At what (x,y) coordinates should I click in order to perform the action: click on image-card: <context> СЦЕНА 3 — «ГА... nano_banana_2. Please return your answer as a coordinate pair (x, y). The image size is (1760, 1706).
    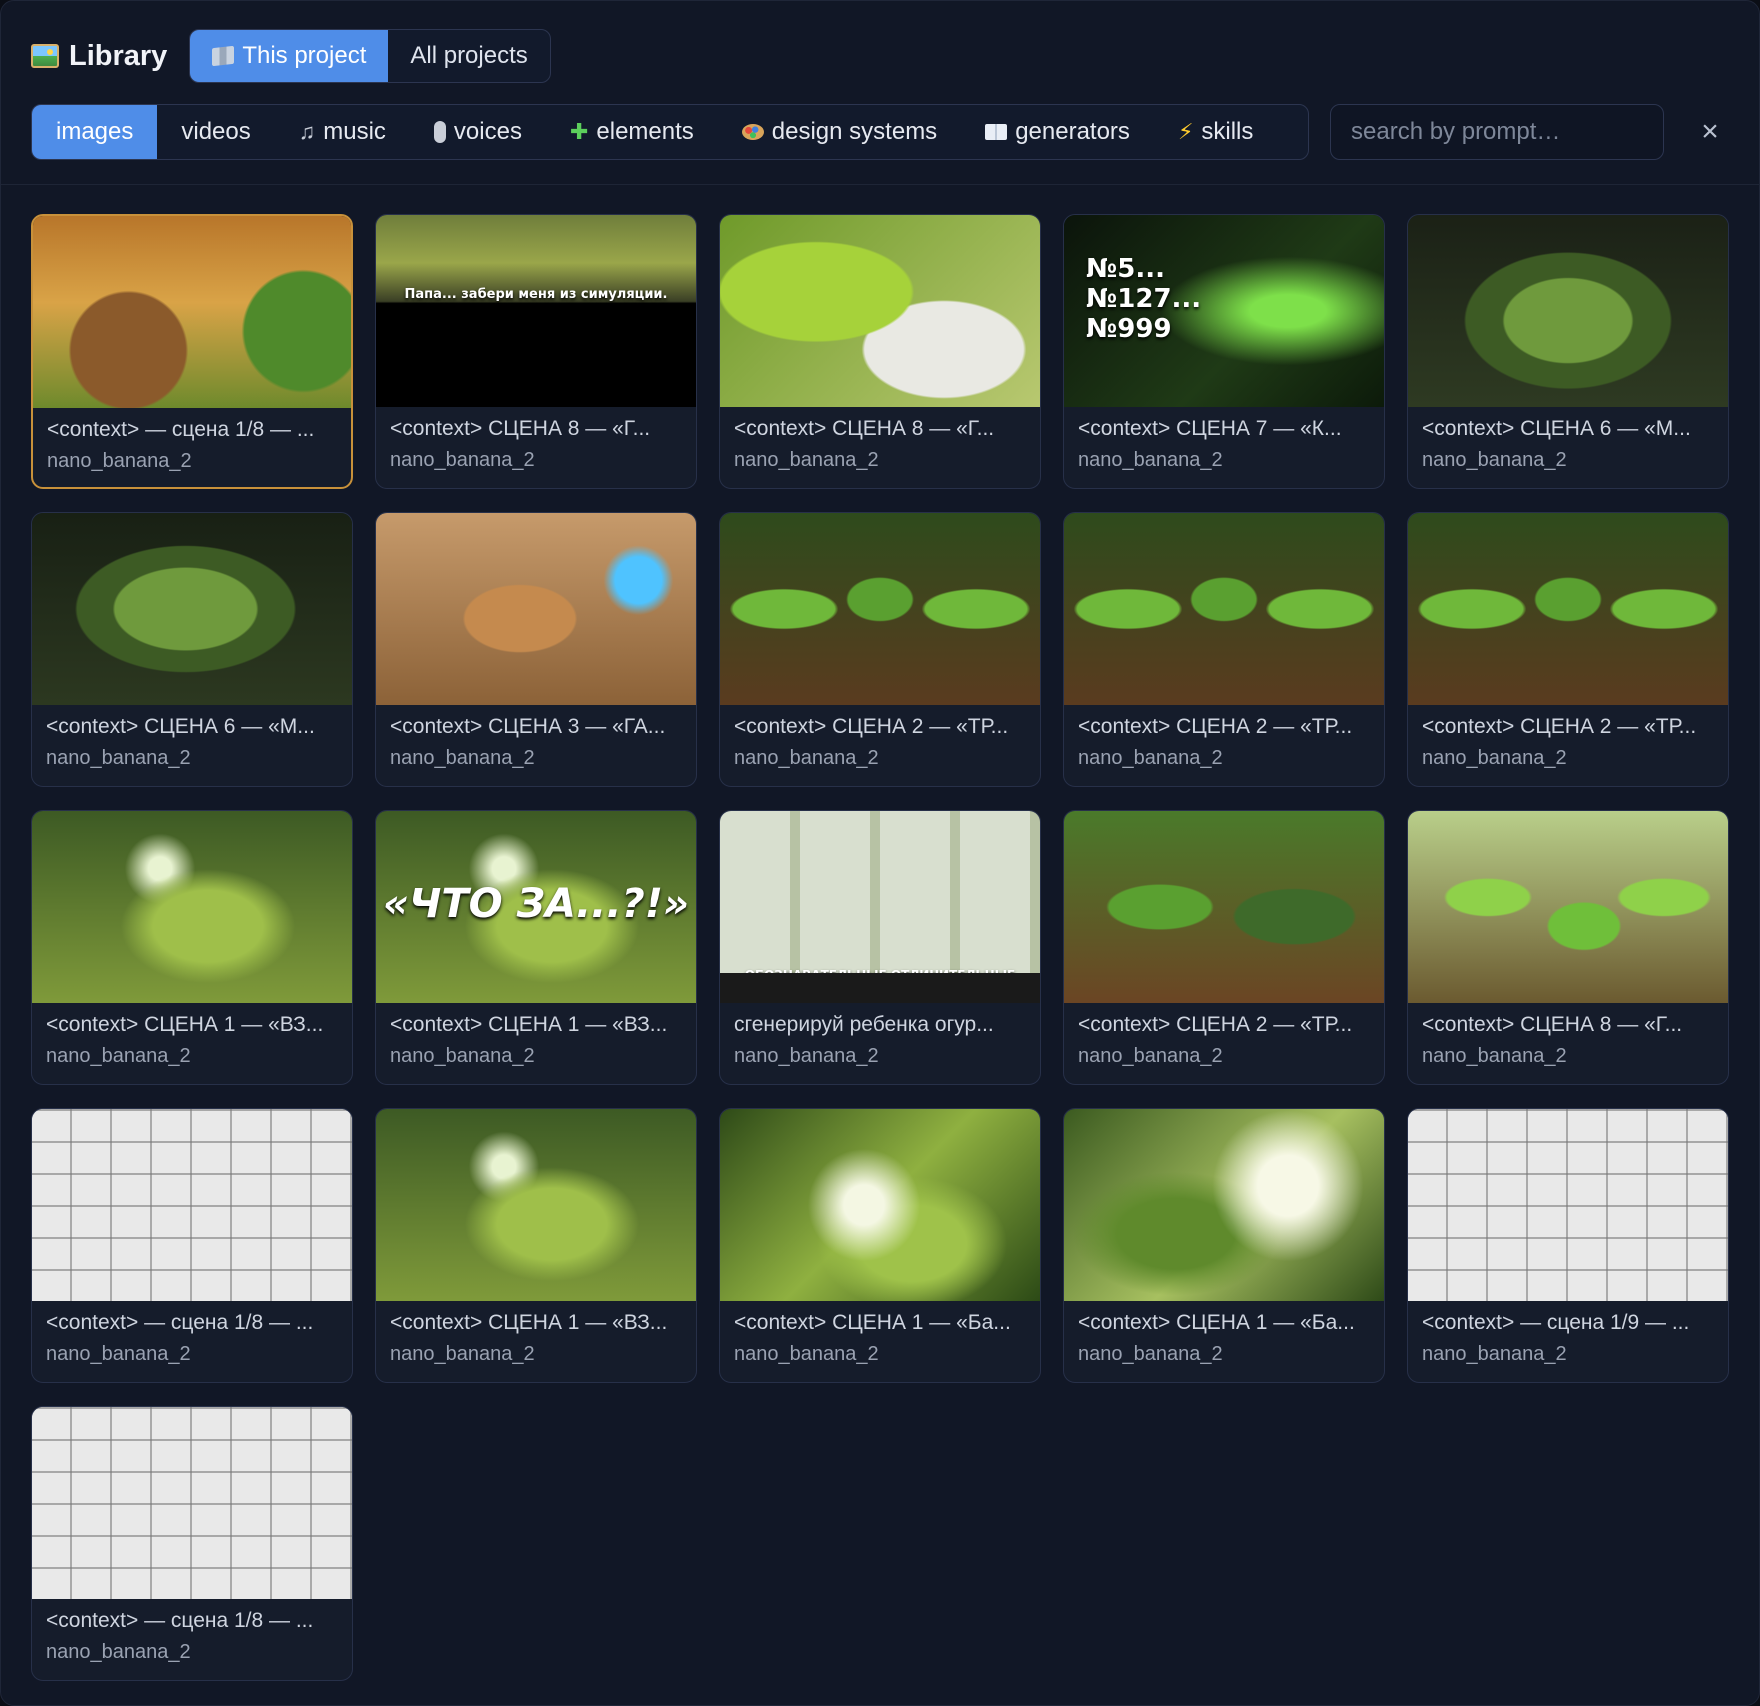
    Looking at the image, I should click on (536, 649).